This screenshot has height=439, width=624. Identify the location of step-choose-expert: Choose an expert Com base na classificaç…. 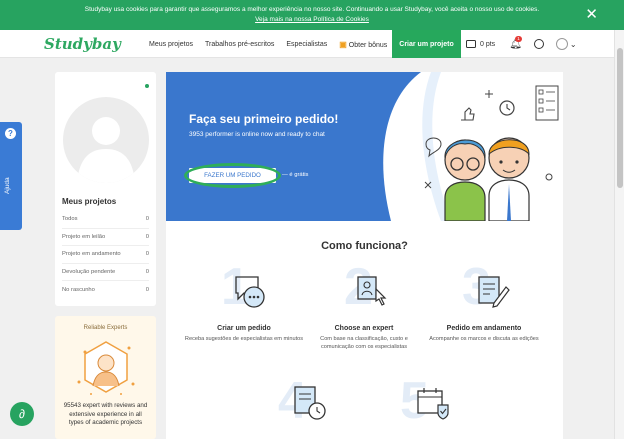
(364, 338).